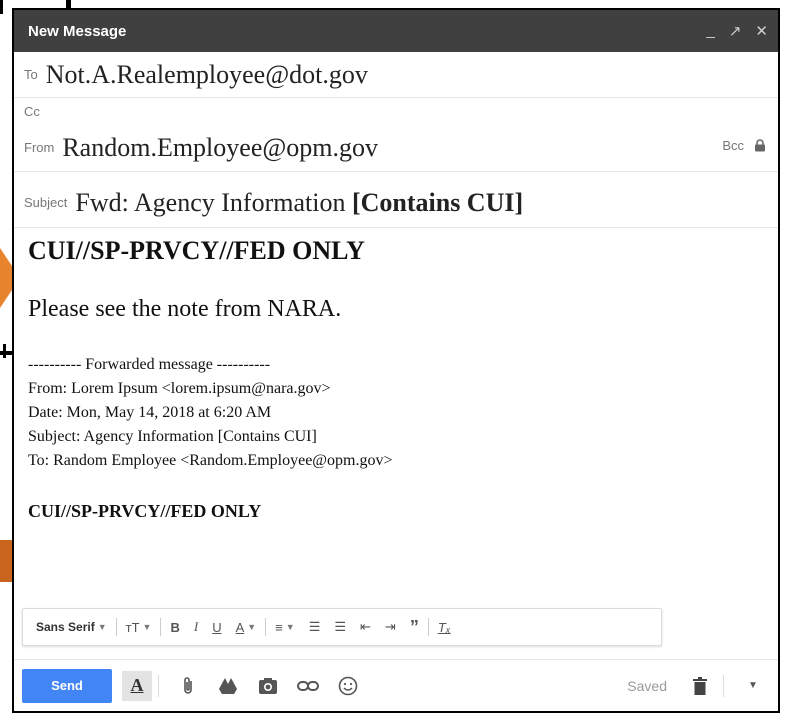  What do you see at coordinates (65, 627) in the screenshot?
I see `font-family-label: Sans Serif` at bounding box center [65, 627].